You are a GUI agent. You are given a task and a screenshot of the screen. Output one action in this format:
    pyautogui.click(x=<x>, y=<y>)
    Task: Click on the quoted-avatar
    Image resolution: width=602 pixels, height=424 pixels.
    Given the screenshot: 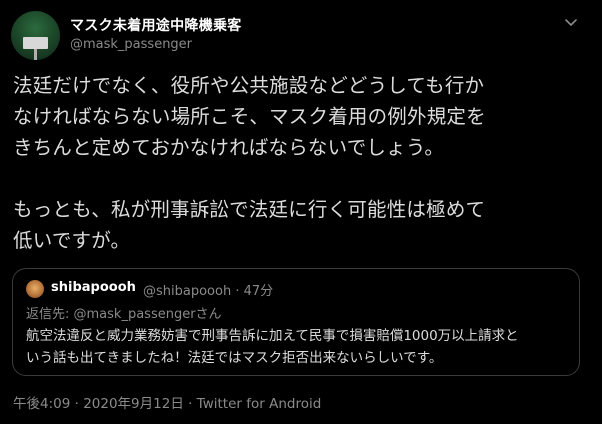 What is the action you would take?
    pyautogui.click(x=35, y=289)
    